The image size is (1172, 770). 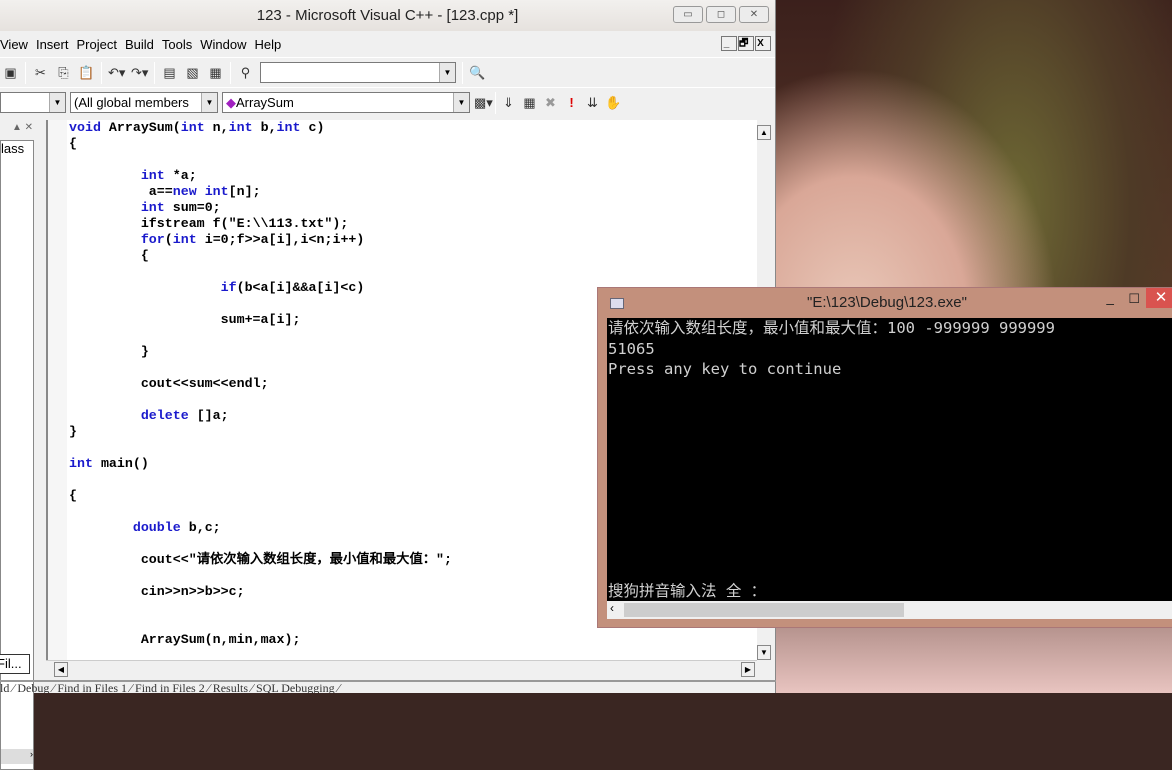 What do you see at coordinates (98, 44) in the screenshot?
I see `menu-project: Project` at bounding box center [98, 44].